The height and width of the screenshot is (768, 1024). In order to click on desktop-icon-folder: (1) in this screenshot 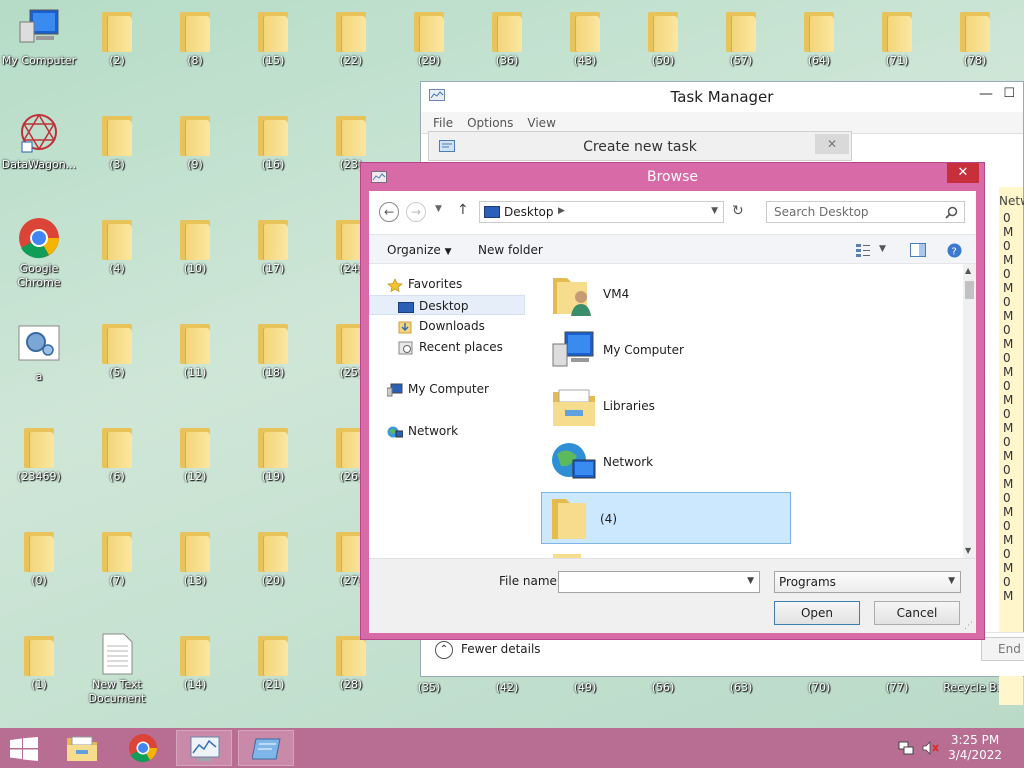, I will do `click(39, 661)`.